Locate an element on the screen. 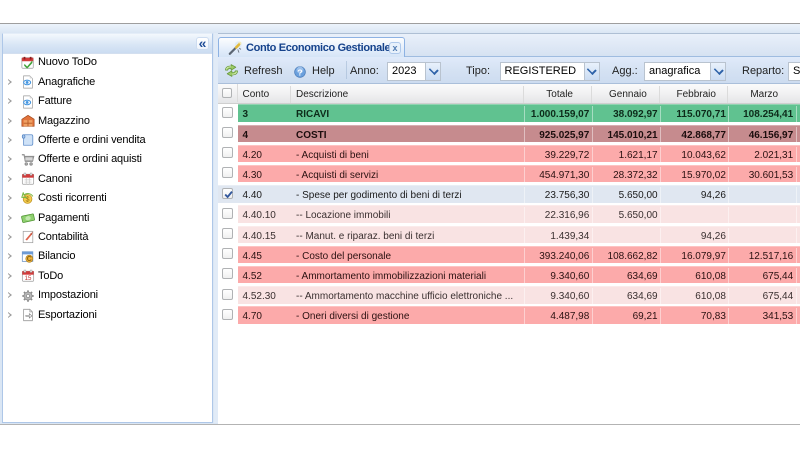 This screenshot has width=800, height=450. svg-text: 15 is located at coordinates (28, 278).